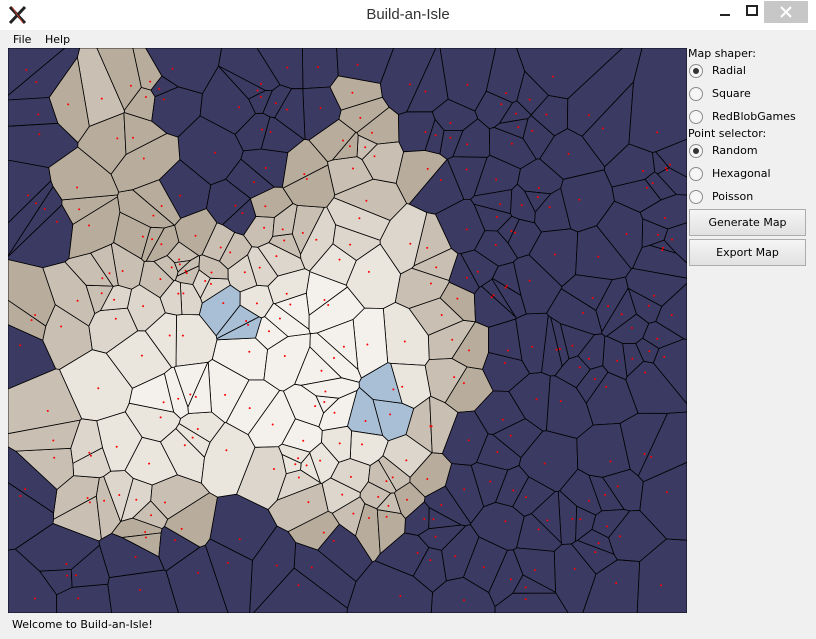  Describe the element at coordinates (729, 70) in the screenshot. I see `radio-label: Radial` at that location.